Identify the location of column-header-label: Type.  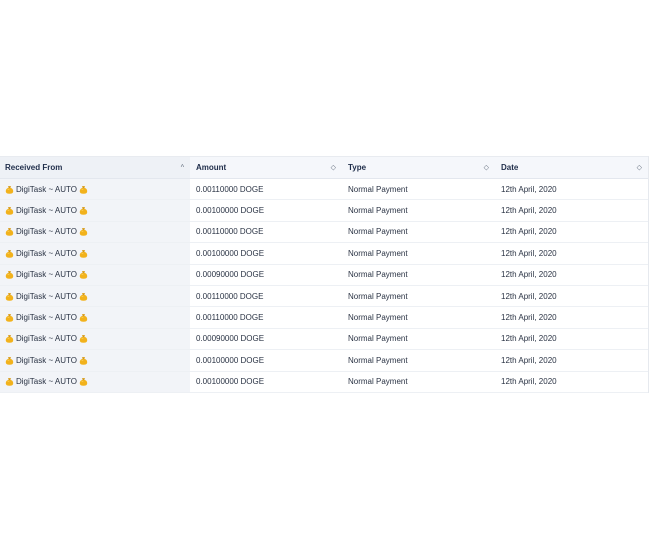
(357, 167).